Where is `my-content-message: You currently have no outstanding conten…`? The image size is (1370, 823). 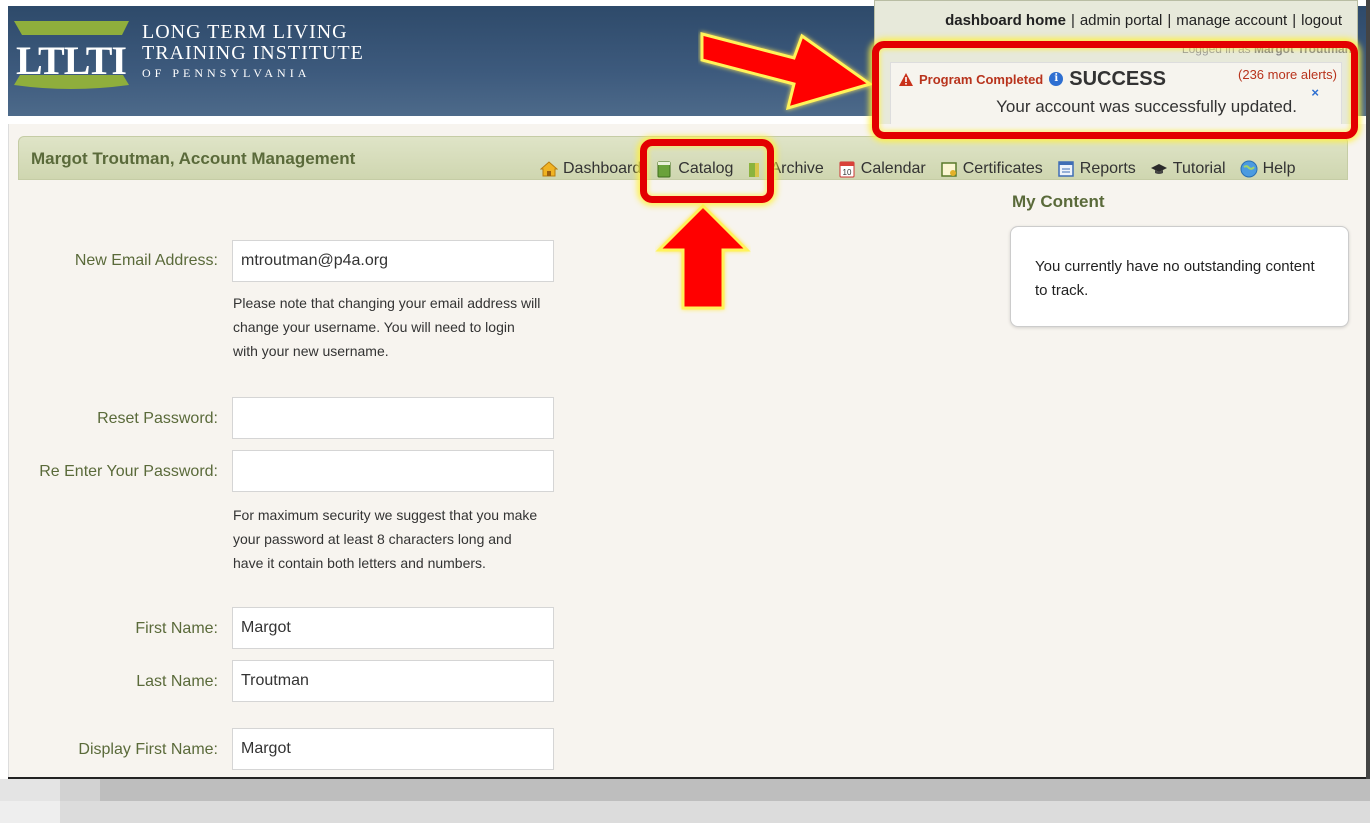
my-content-message: You currently have no outstanding conten… is located at coordinates (1175, 278).